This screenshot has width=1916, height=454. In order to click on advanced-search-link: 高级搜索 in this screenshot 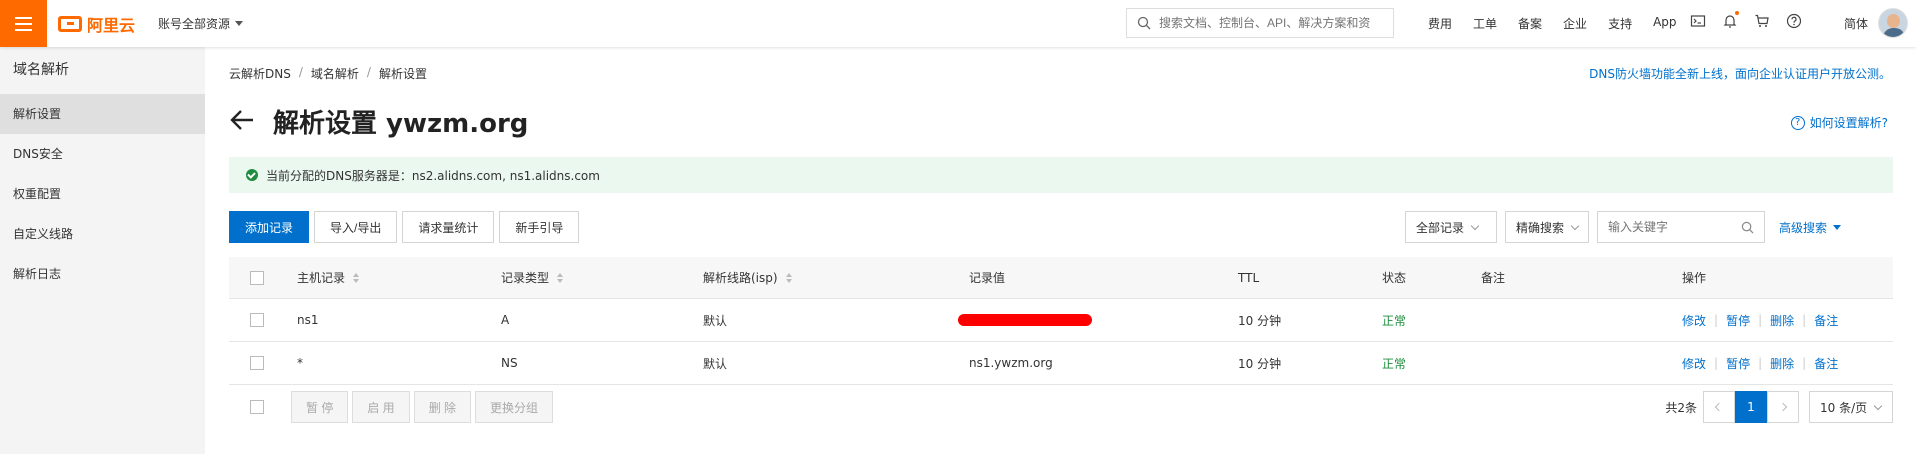, I will do `click(1810, 227)`.